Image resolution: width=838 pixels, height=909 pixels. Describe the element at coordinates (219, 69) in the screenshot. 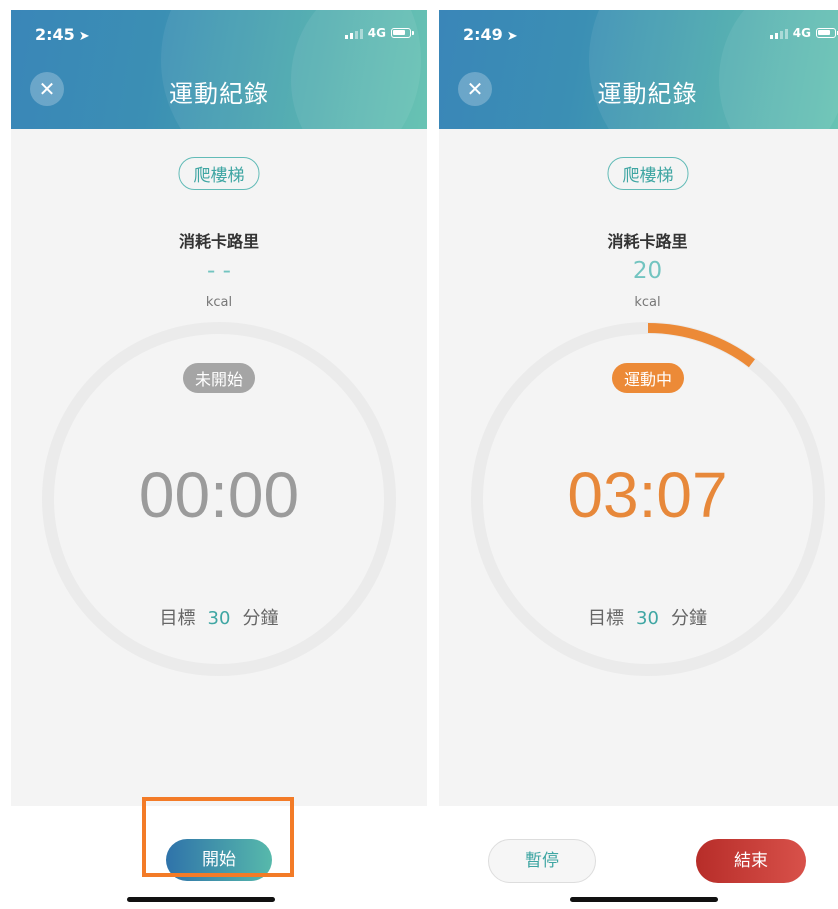

I see `header: 2:45 ➤ 4G ✕ 運動紀錄` at that location.